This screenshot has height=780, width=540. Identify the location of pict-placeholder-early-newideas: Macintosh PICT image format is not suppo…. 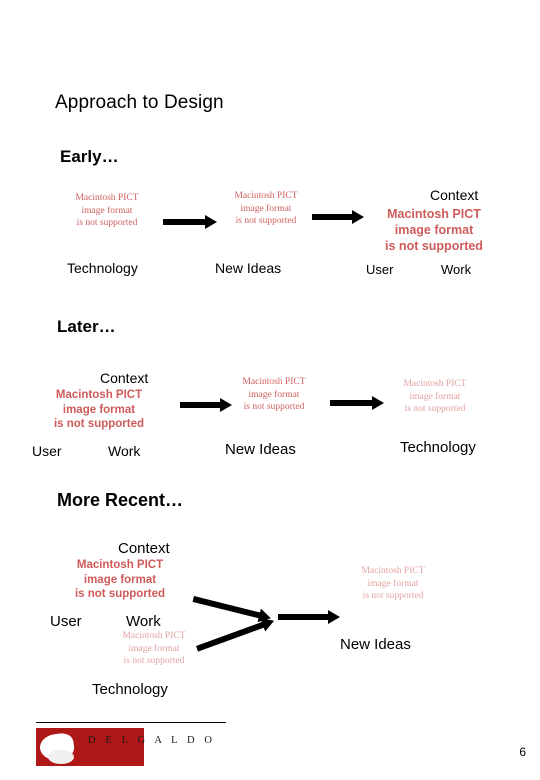
(266, 208).